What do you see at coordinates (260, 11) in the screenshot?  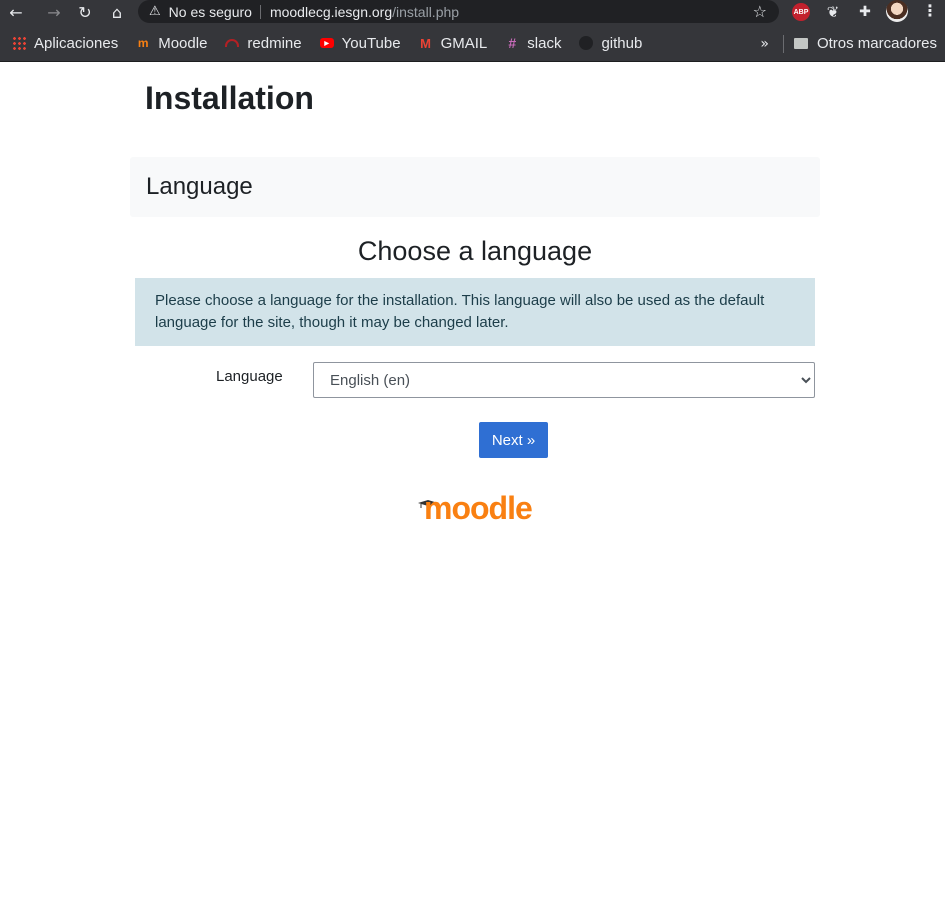 I see `address-divider` at bounding box center [260, 11].